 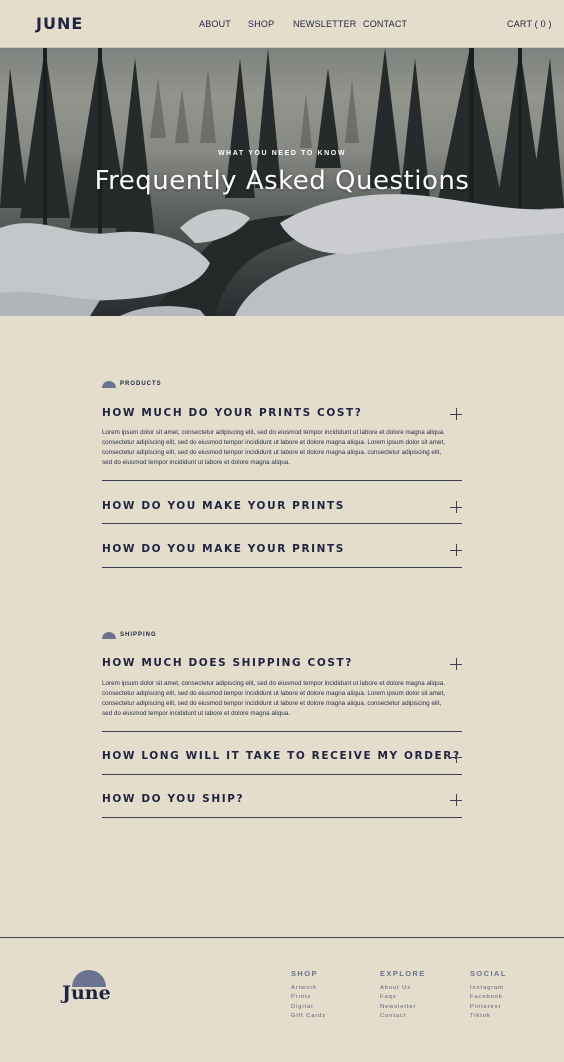 I want to click on hero-title: Frequently Asked Questions, so click(x=282, y=181).